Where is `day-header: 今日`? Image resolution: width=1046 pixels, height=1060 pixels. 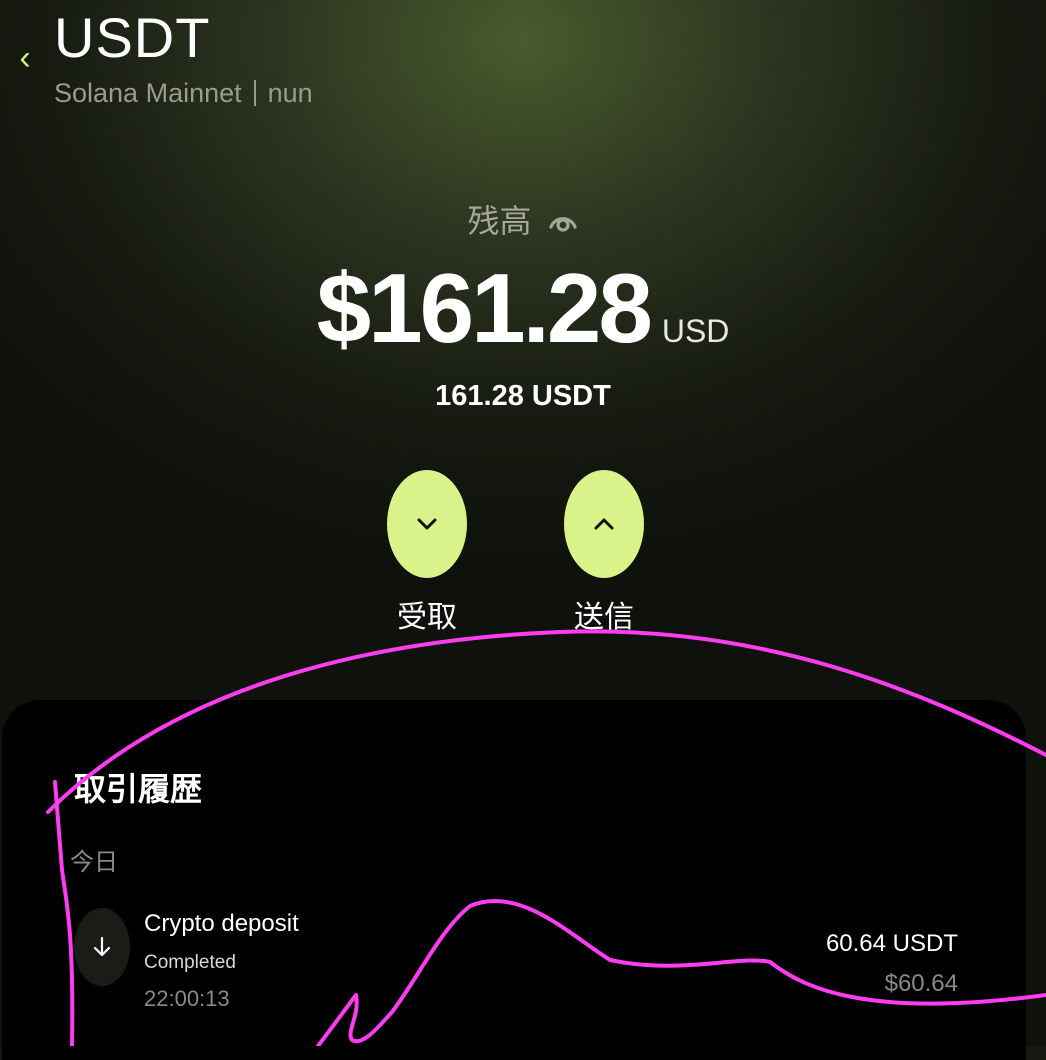 day-header: 今日 is located at coordinates (94, 862).